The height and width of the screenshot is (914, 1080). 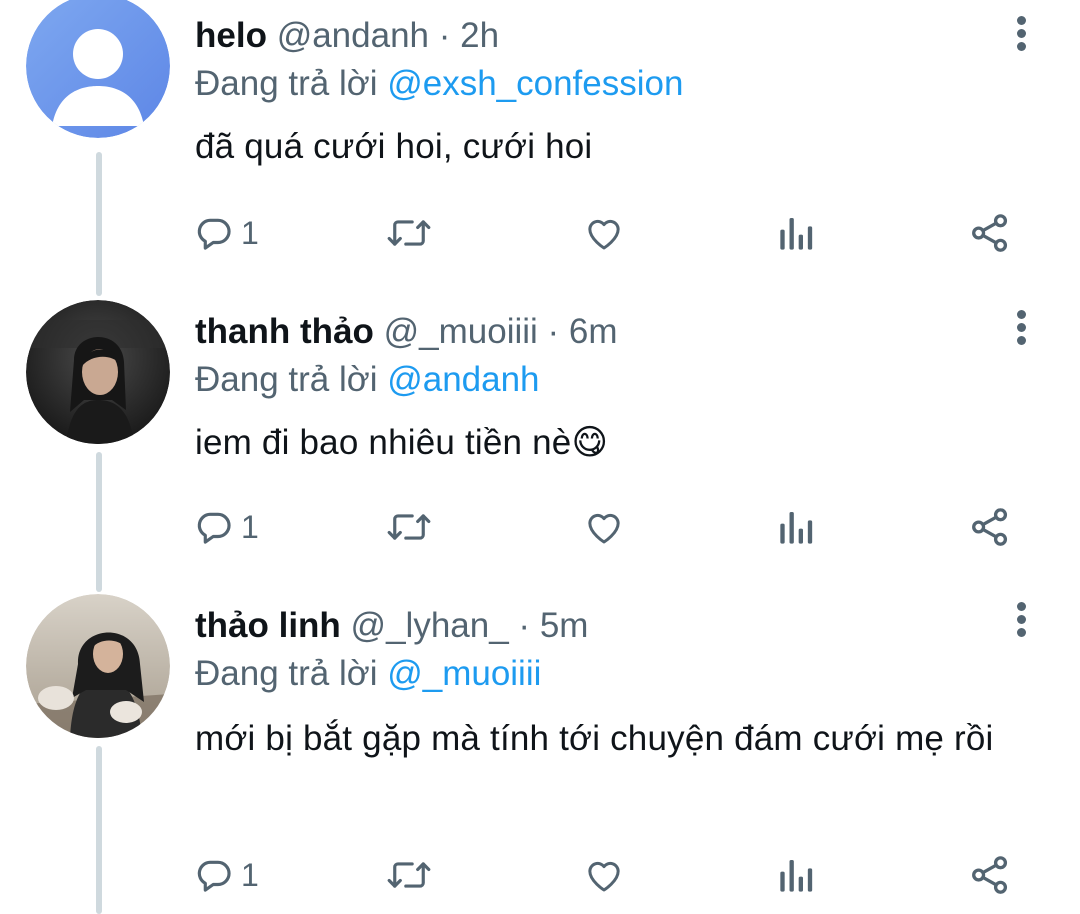 I want to click on replying-to-handle: @andanh, so click(x=463, y=379).